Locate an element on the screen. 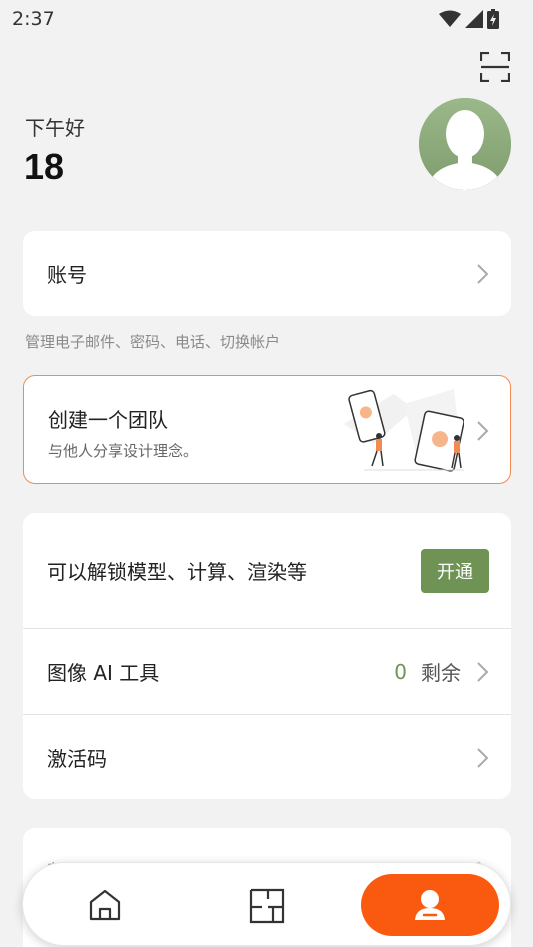 This screenshot has height=947, width=533. cellular-signal-icon is located at coordinates (474, 19).